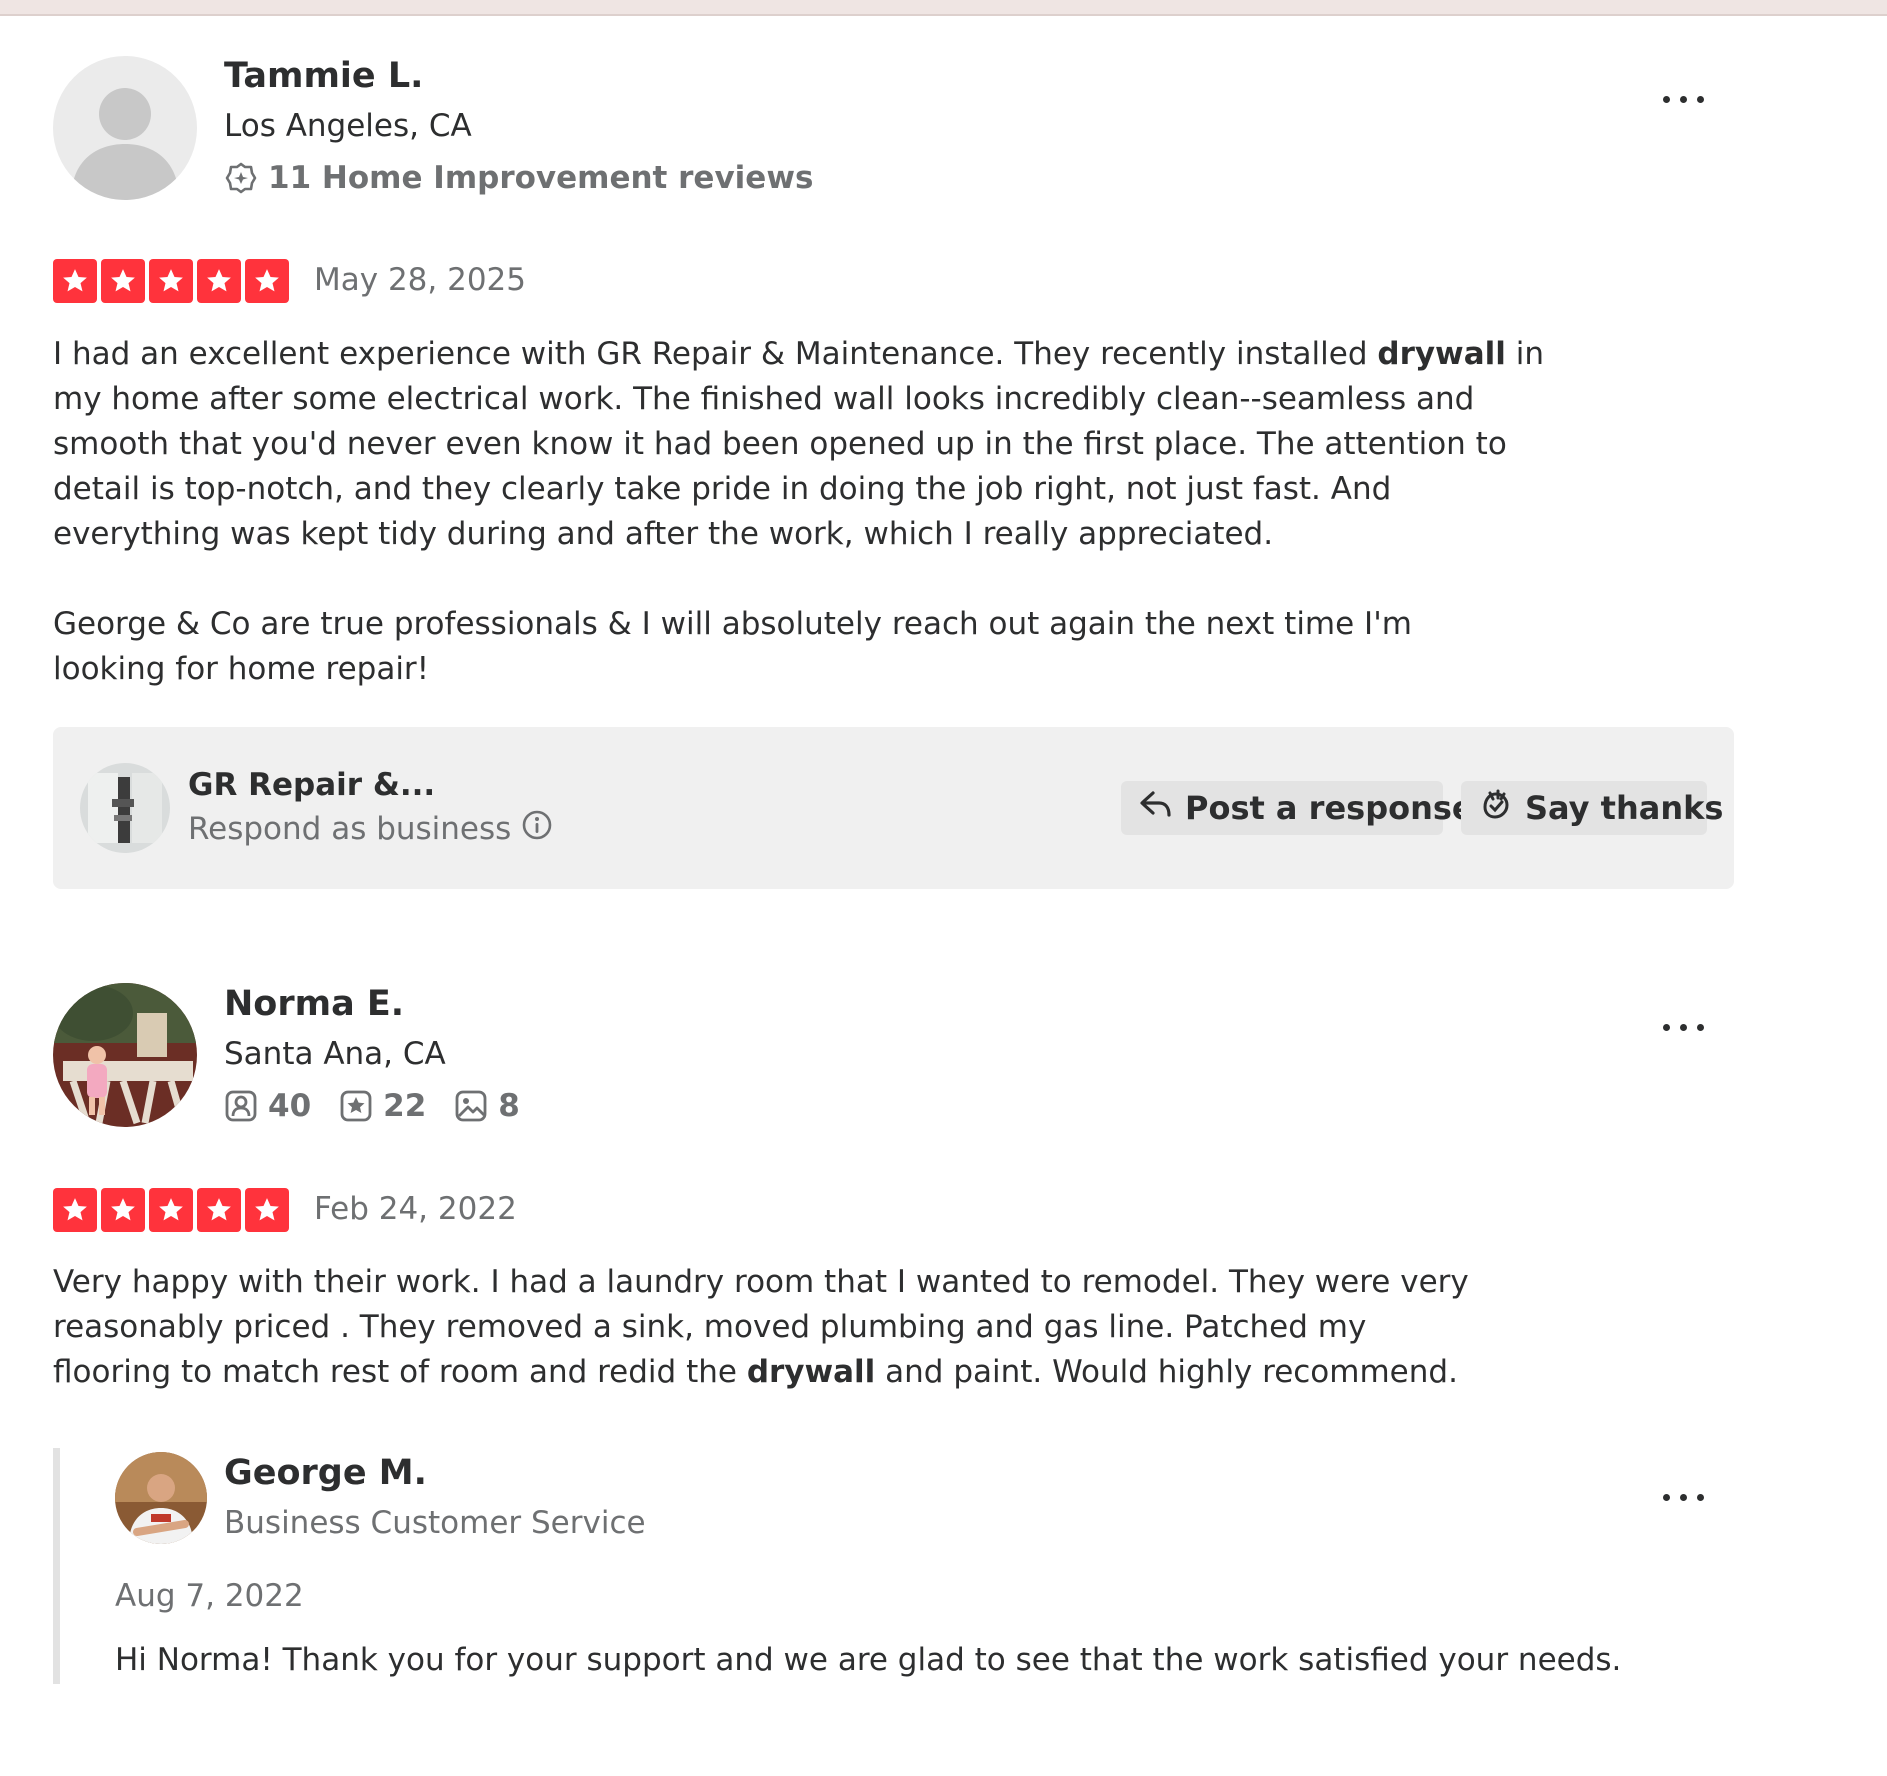 The image size is (1887, 1776). I want to click on text-run: and paint. Would highly recommend., so click(1166, 1372).